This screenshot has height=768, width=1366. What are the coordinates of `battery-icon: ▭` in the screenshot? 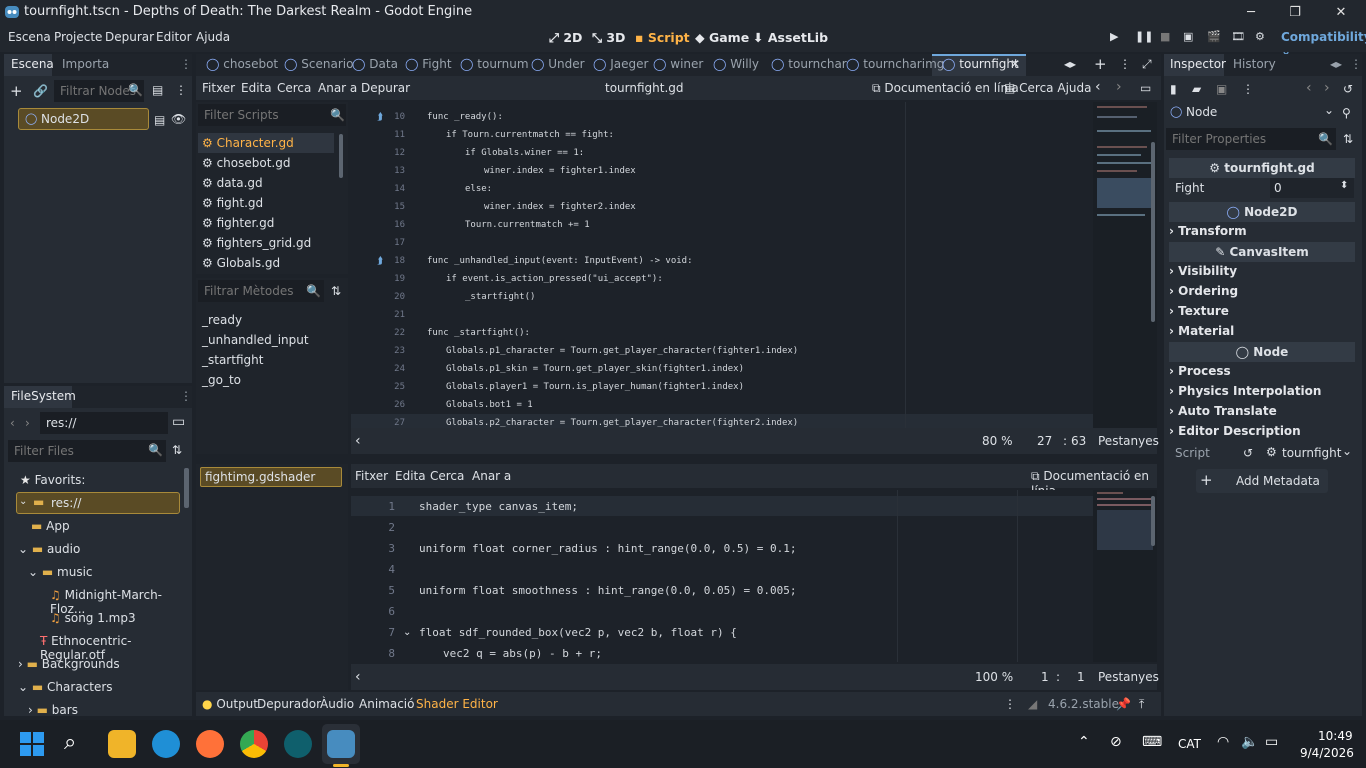 It's located at (1271, 742).